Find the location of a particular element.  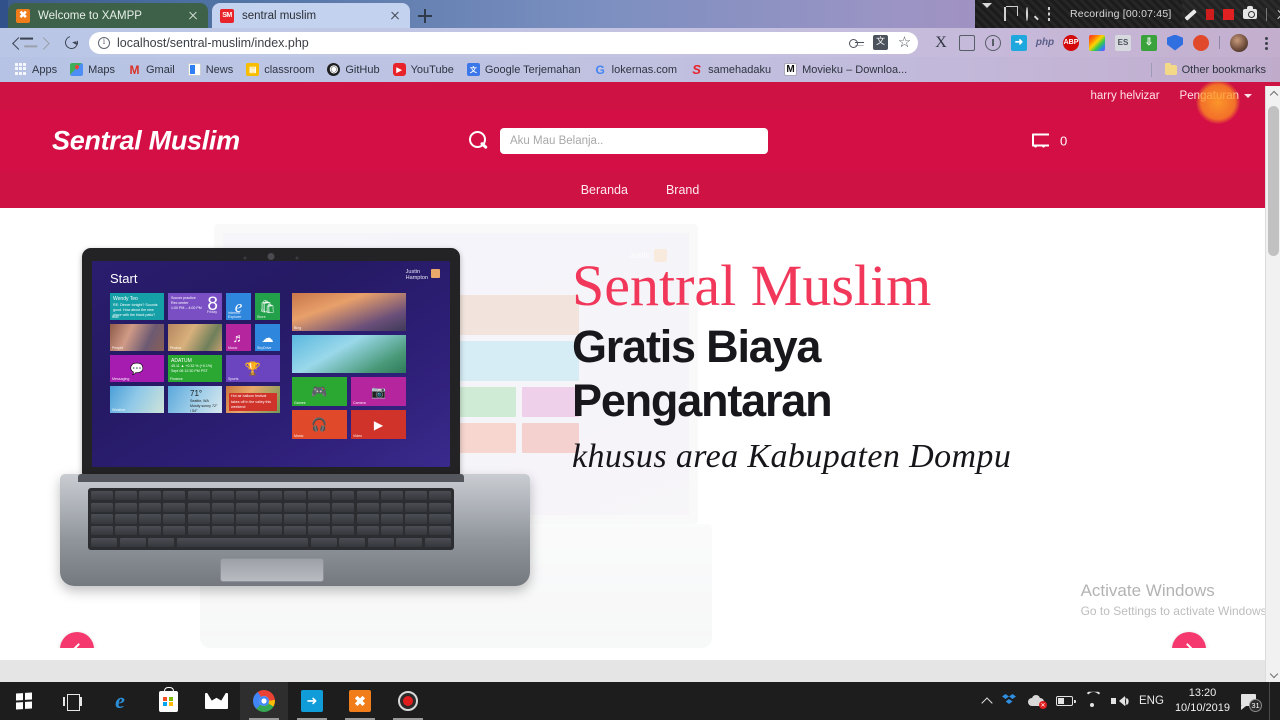

vertical-scrollbar is located at coordinates (1272, 384).